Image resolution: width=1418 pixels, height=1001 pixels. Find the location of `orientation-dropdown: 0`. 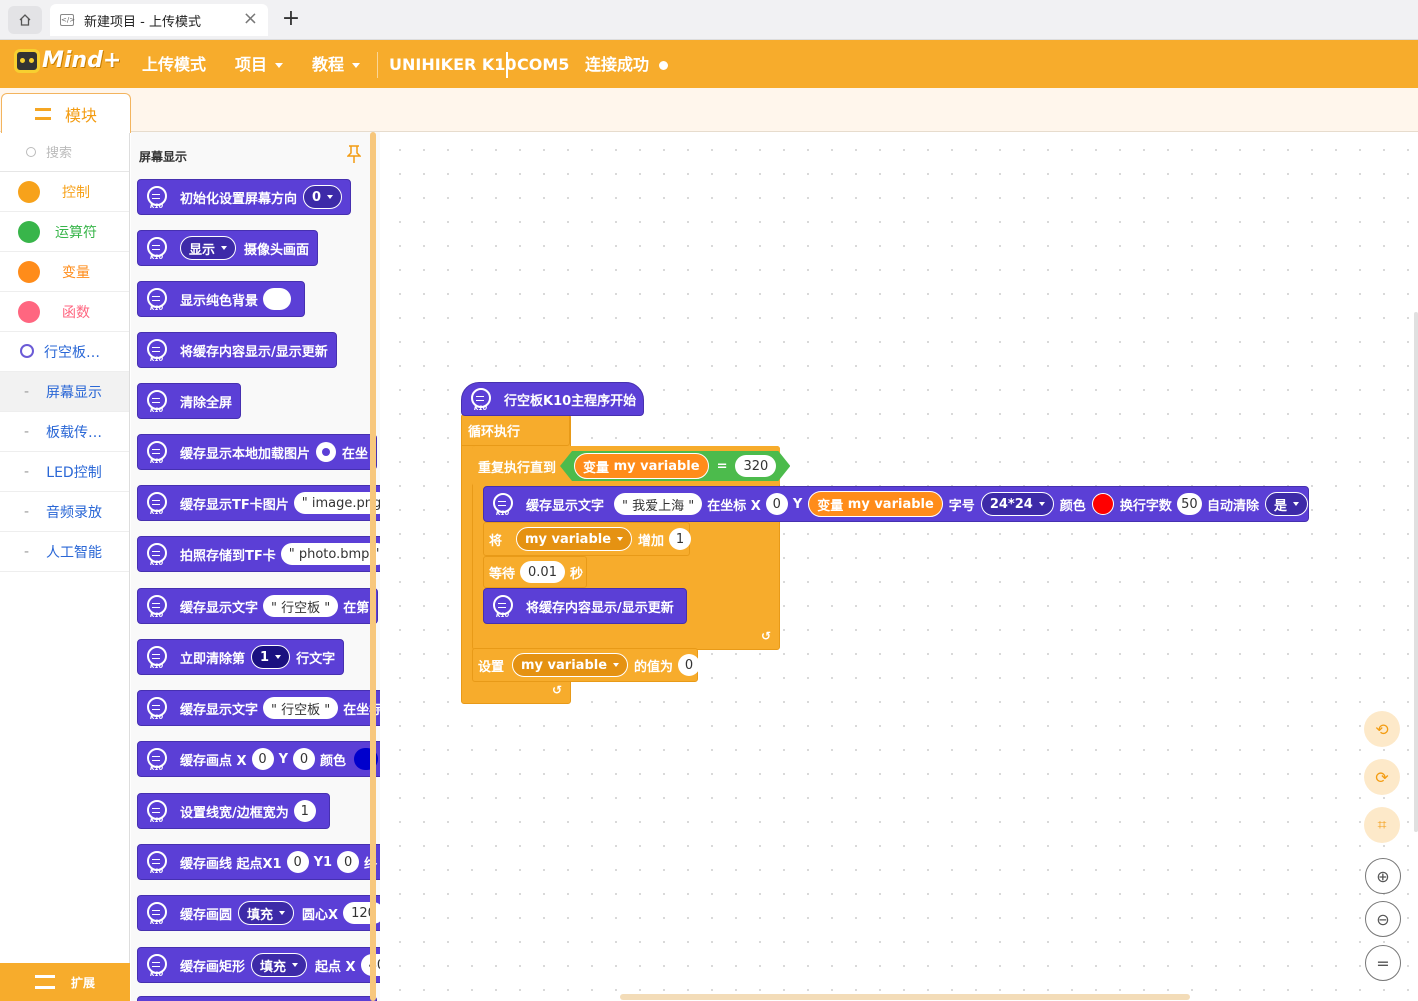

orientation-dropdown: 0 is located at coordinates (323, 197).